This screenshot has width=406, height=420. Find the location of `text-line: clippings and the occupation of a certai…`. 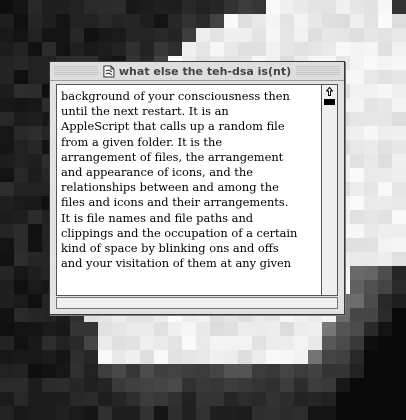

text-line: clippings and the occupation of a certai… is located at coordinates (179, 232).